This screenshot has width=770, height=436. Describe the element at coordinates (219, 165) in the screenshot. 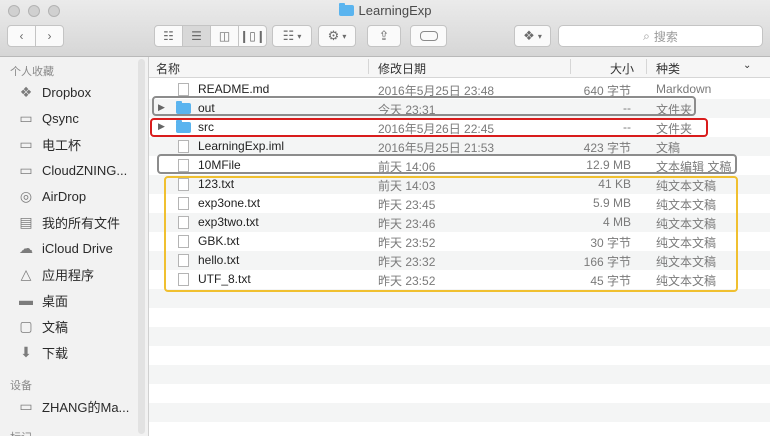

I see `file-name: 10MFile` at that location.